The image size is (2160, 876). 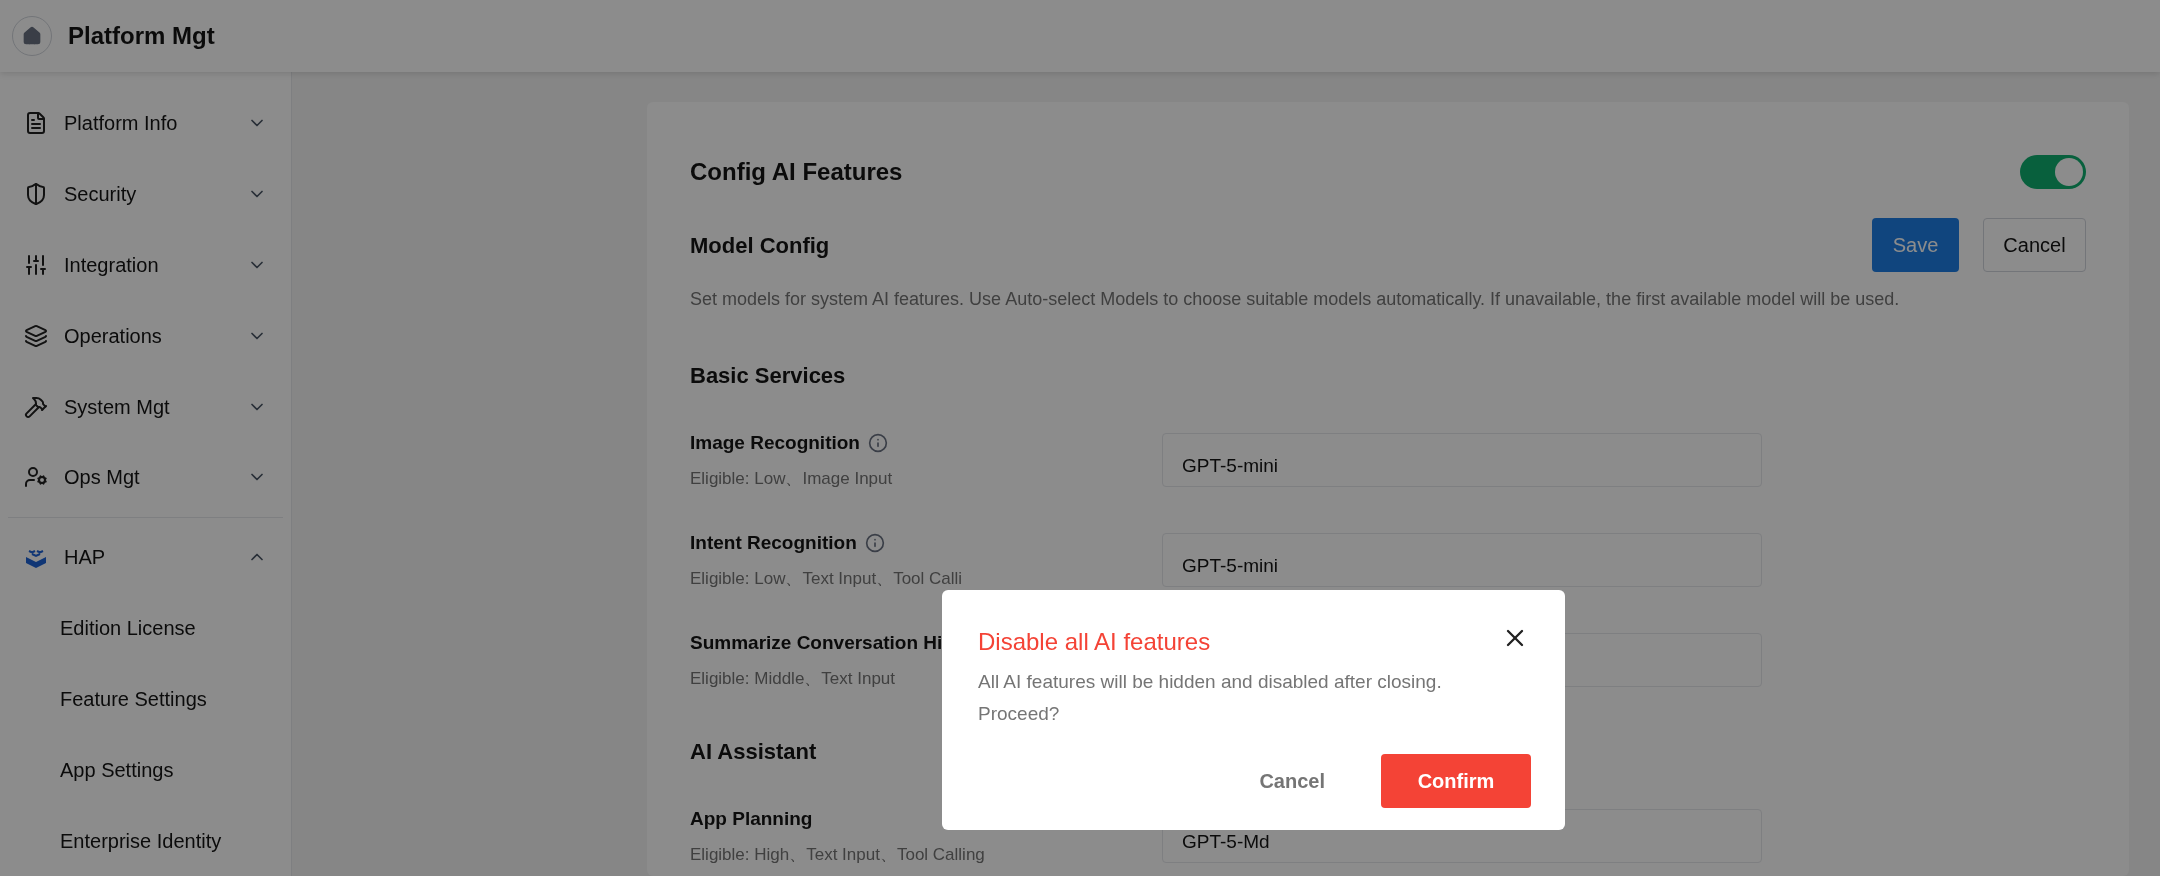 I want to click on feature-label: Summarize Conversation Hi, so click(x=816, y=643).